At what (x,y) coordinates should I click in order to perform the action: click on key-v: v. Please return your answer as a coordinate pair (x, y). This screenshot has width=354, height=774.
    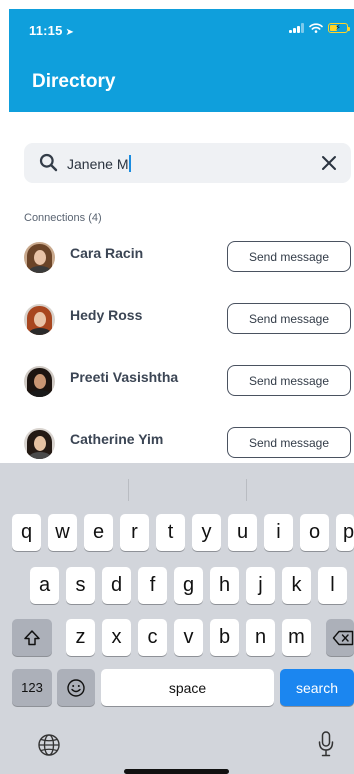
    Looking at the image, I should click on (188, 637).